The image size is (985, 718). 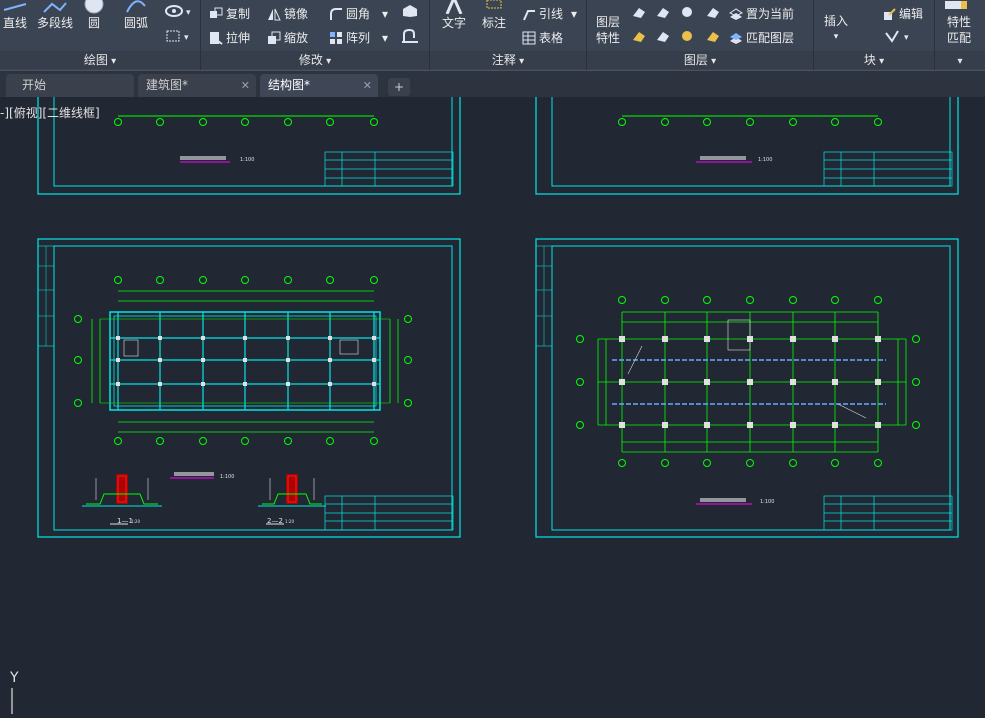 I want to click on ucs-icon: Y, so click(x=20, y=694).